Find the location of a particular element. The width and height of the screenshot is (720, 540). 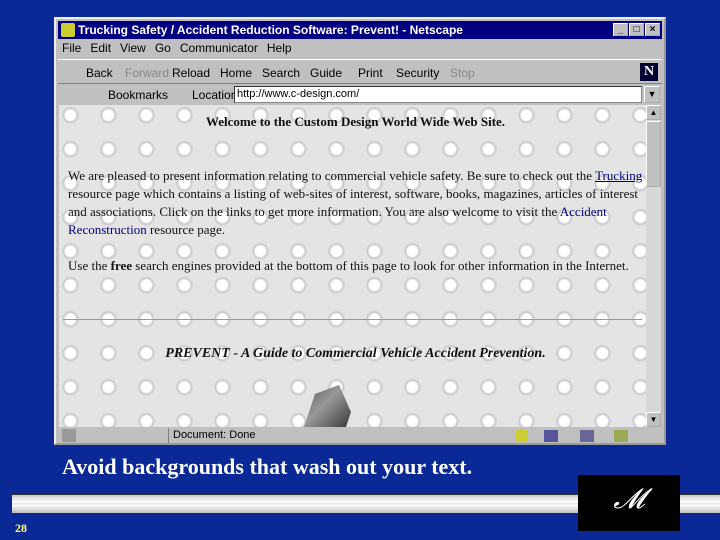

maximize-button: □ is located at coordinates (636, 29).